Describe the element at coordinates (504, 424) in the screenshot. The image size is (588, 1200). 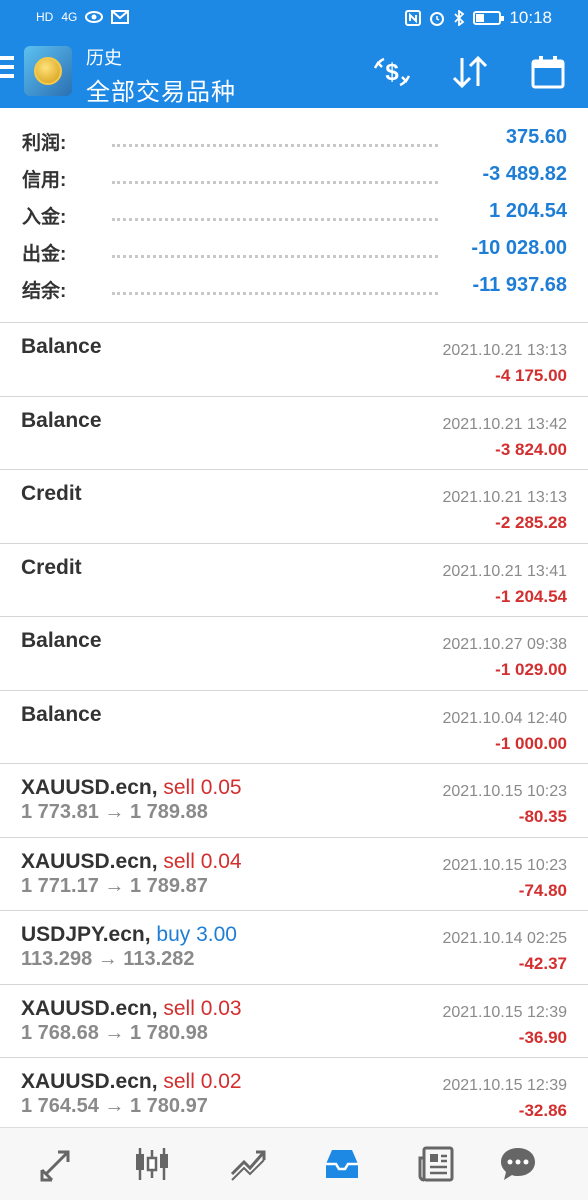
I see `deal-time: 2021.10.21 13:42` at that location.